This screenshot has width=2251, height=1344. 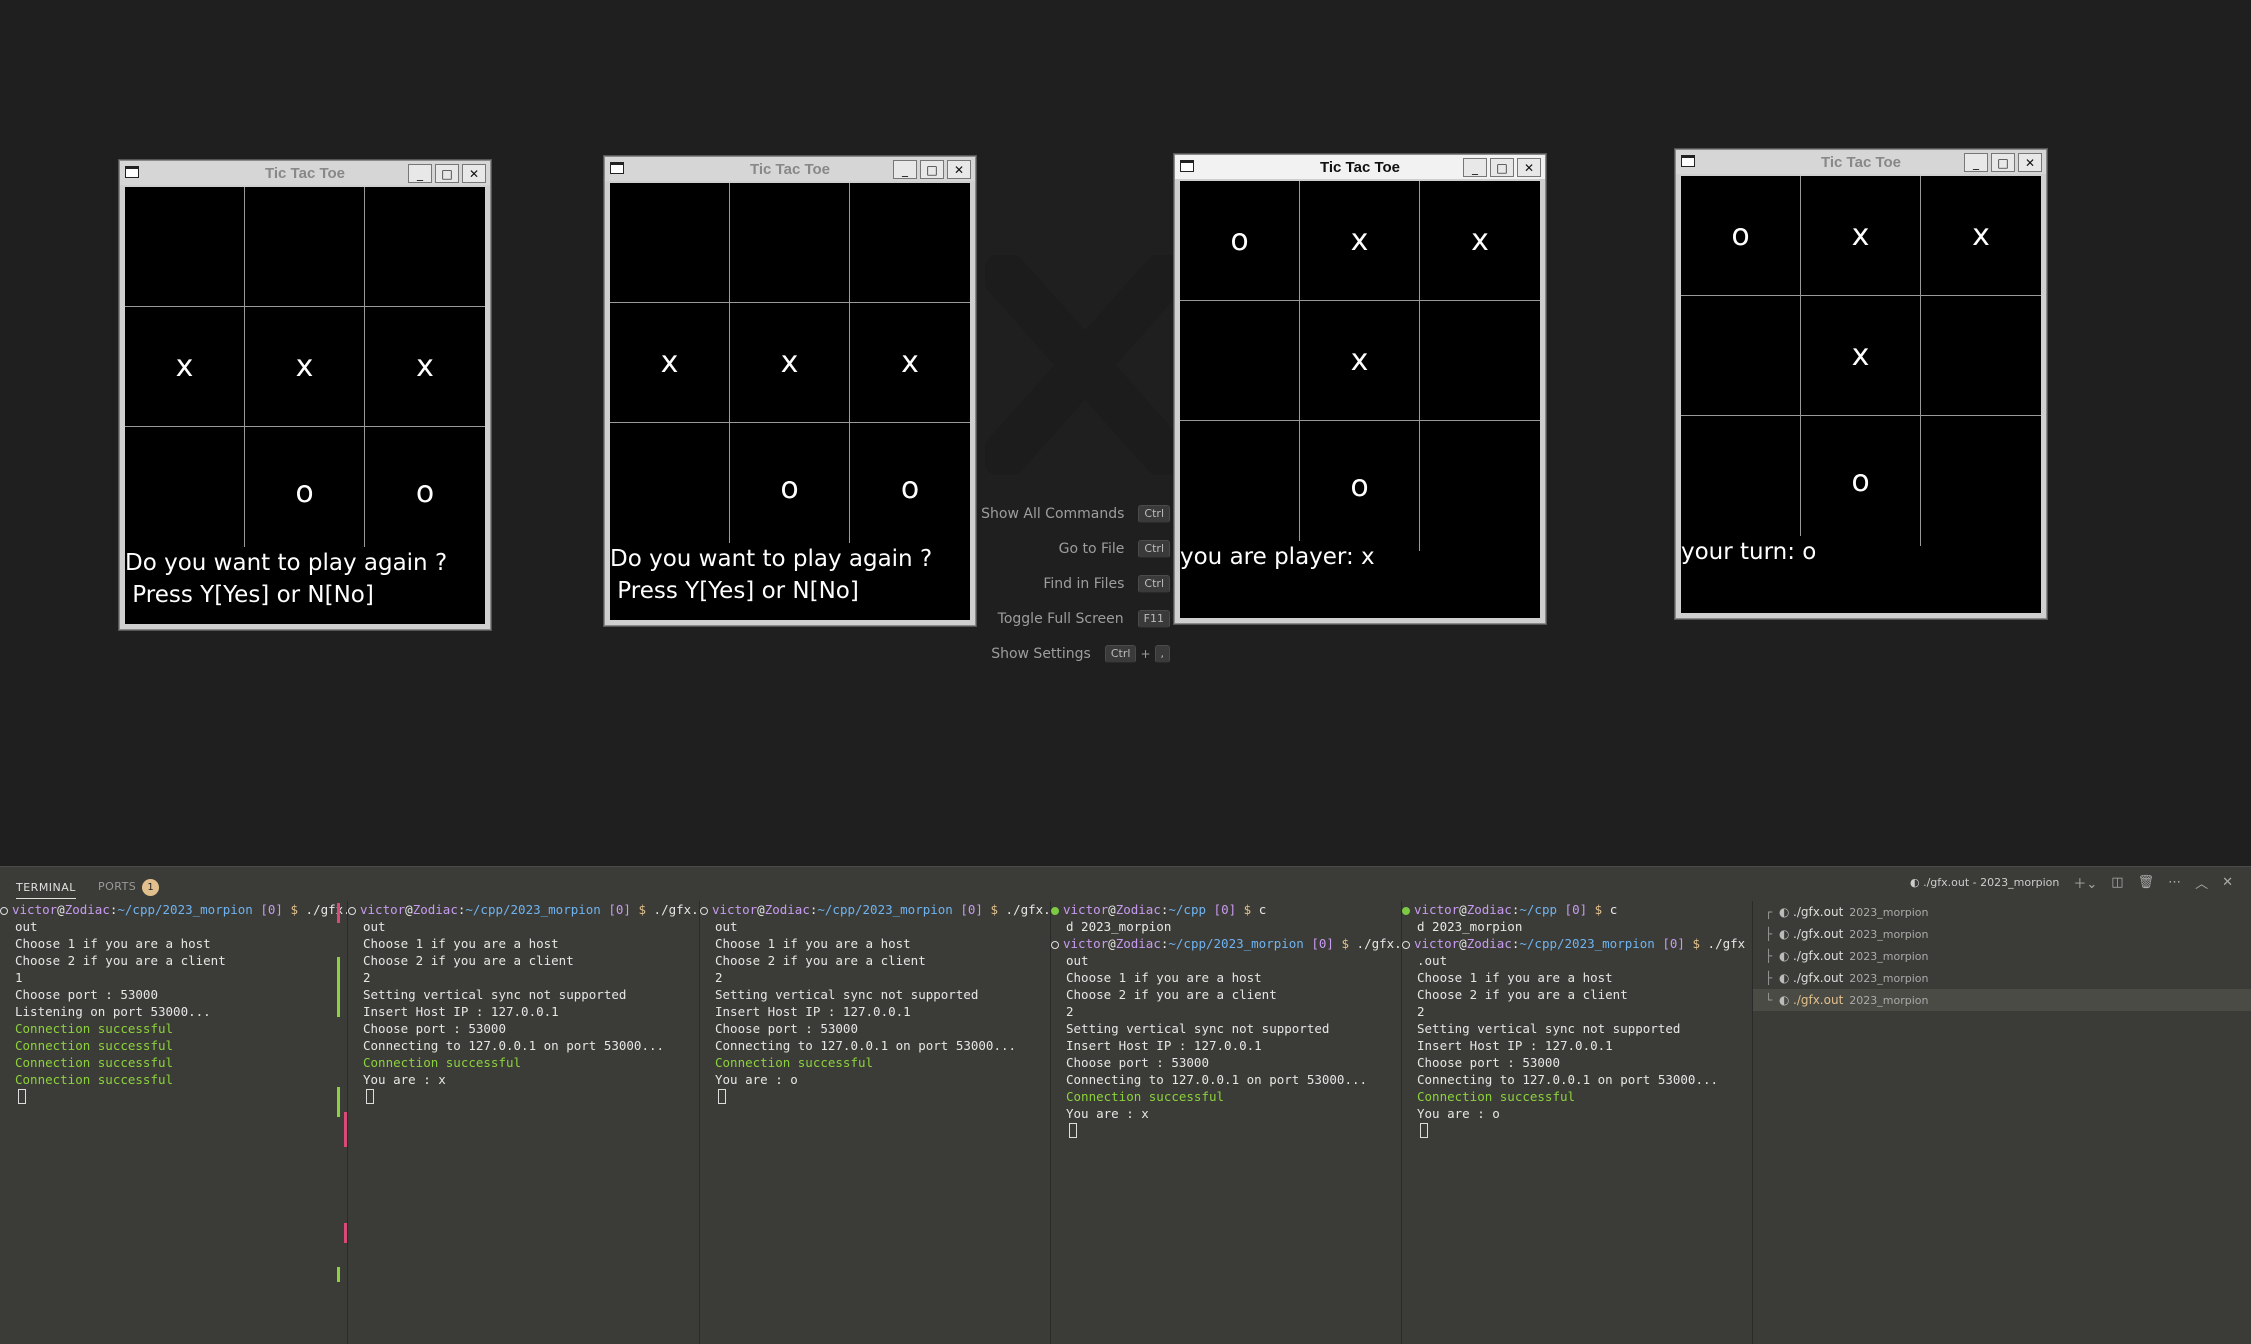 What do you see at coordinates (1984, 882) in the screenshot?
I see `active-terminal-title: ◐ ./gfx.out - 2023_morpion` at bounding box center [1984, 882].